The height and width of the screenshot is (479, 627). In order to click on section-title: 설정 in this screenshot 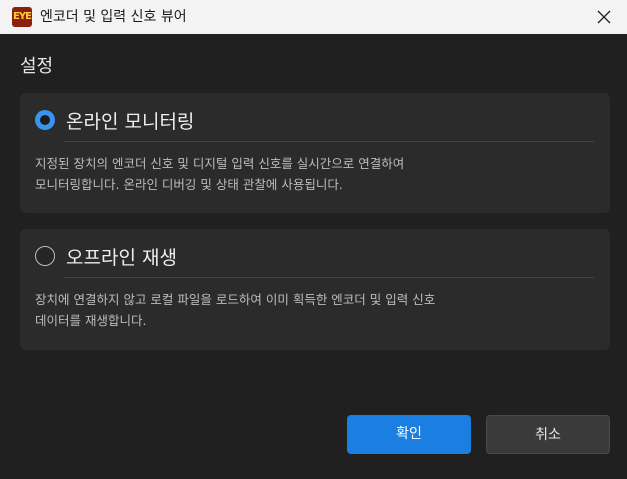, I will do `click(37, 66)`.